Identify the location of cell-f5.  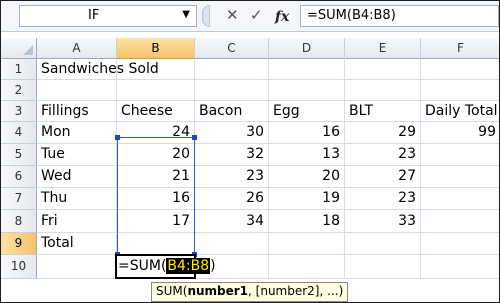
(460, 155).